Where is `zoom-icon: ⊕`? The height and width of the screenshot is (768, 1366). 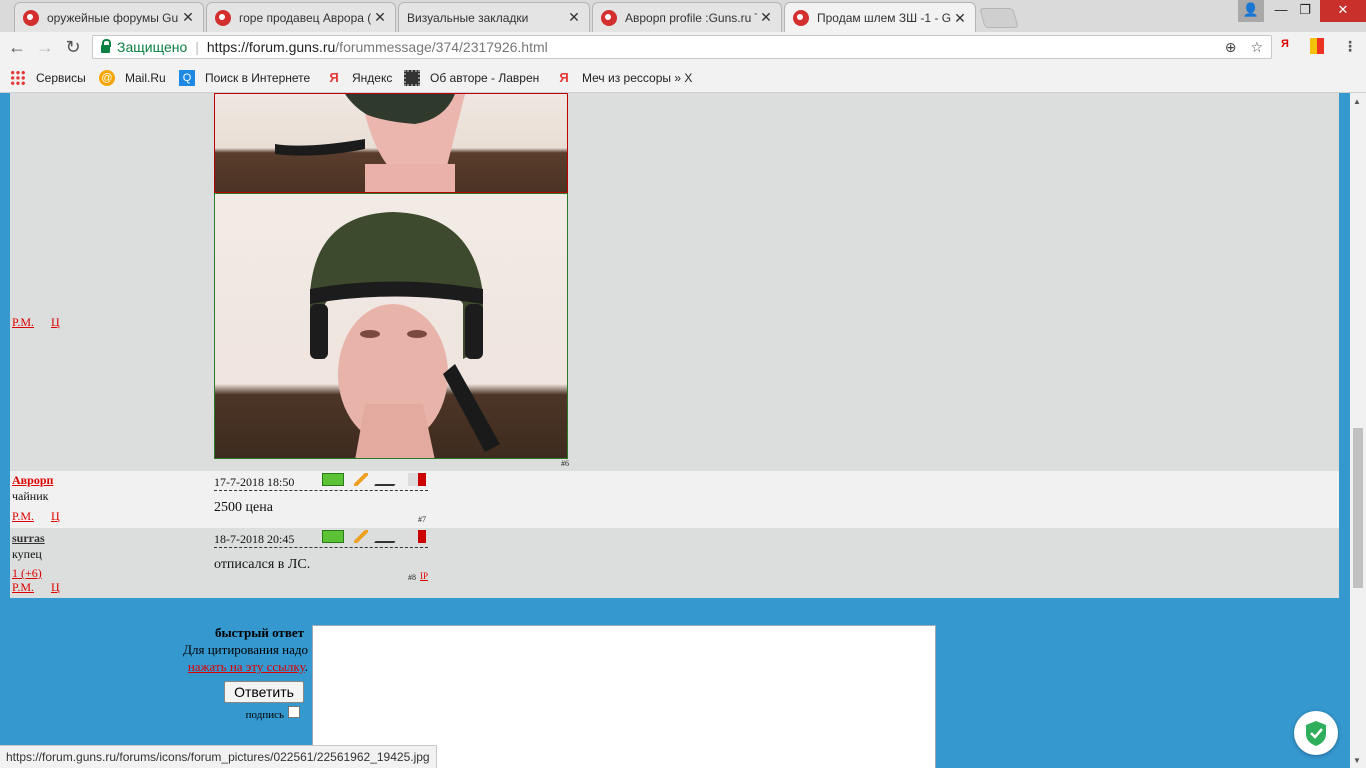
zoom-icon: ⊕ is located at coordinates (1231, 47).